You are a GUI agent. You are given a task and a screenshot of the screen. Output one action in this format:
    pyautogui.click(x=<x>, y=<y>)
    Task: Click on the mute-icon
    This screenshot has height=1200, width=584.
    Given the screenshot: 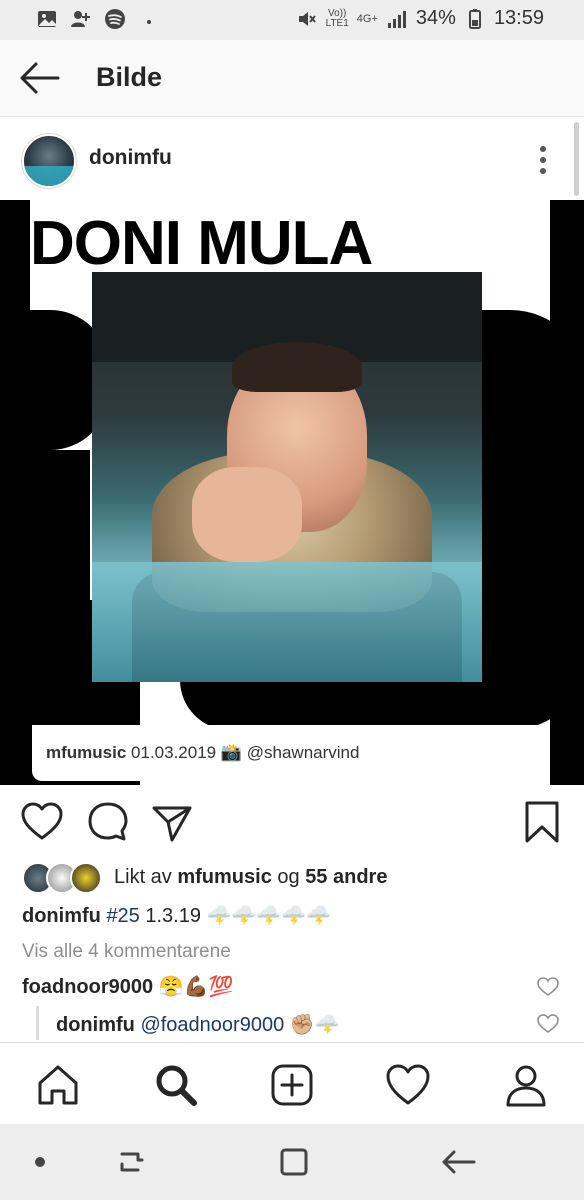 What is the action you would take?
    pyautogui.click(x=307, y=18)
    